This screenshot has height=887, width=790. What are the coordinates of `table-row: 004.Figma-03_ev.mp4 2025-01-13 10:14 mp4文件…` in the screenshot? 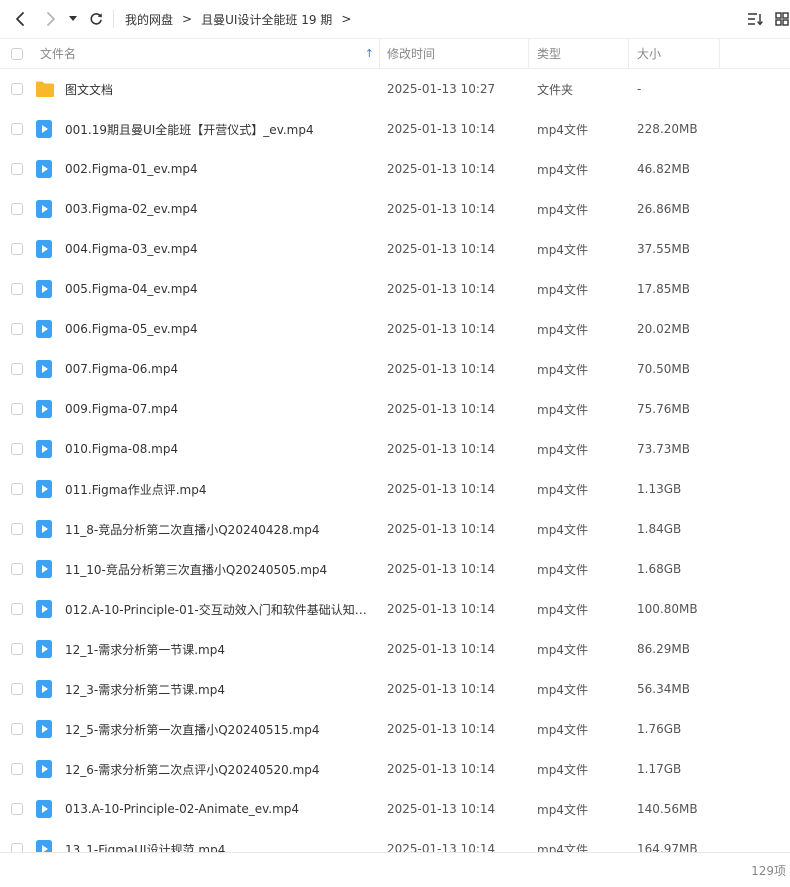 It's located at (395, 249).